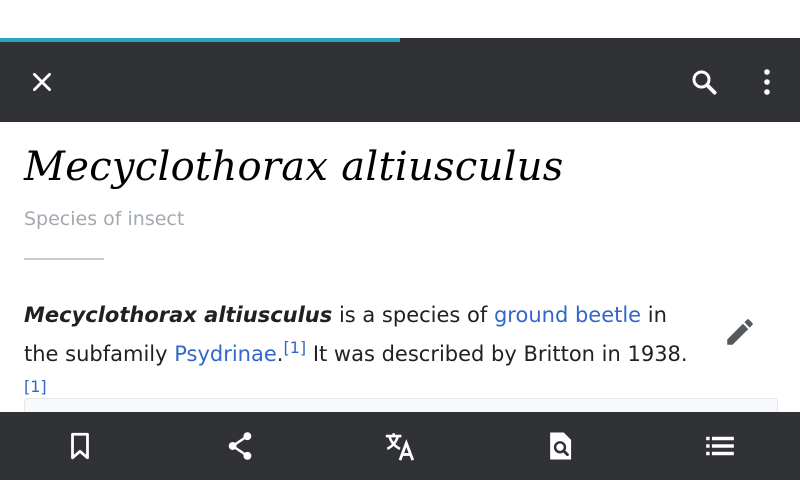 This screenshot has height=480, width=800. What do you see at coordinates (413, 315) in the screenshot?
I see `text-segment: is a species of` at bounding box center [413, 315].